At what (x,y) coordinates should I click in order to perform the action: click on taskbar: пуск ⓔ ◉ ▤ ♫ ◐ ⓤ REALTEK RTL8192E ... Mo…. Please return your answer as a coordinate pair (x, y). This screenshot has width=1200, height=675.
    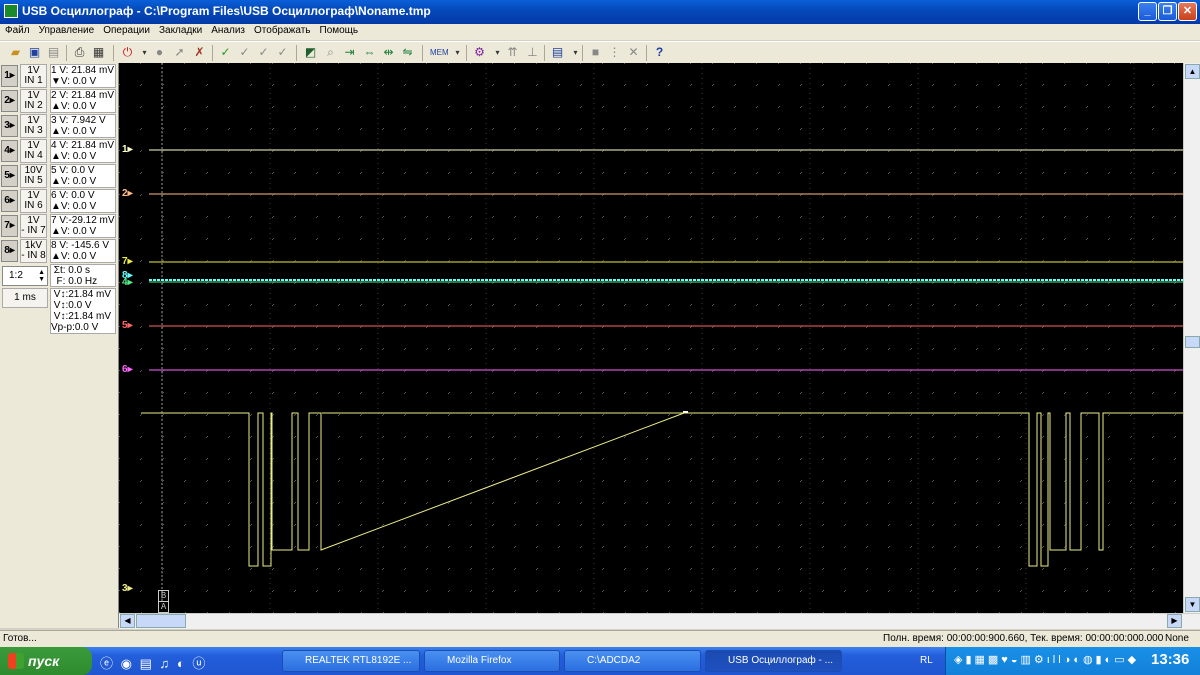
    Looking at the image, I should click on (600, 661).